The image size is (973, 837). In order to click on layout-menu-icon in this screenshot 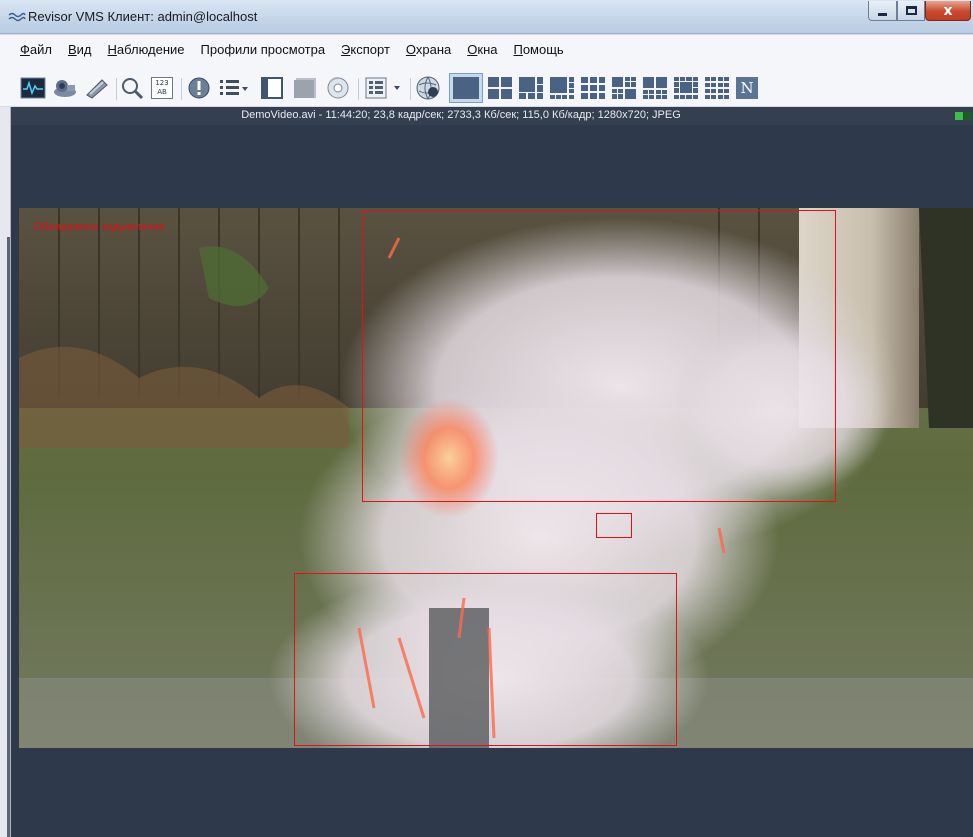, I will do `click(385, 88)`.